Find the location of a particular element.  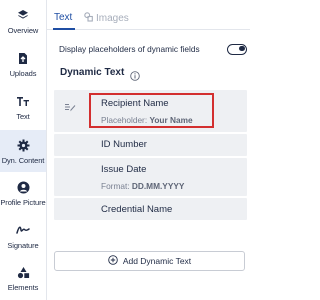

sidebar-item-label: Overview is located at coordinates (23, 30).